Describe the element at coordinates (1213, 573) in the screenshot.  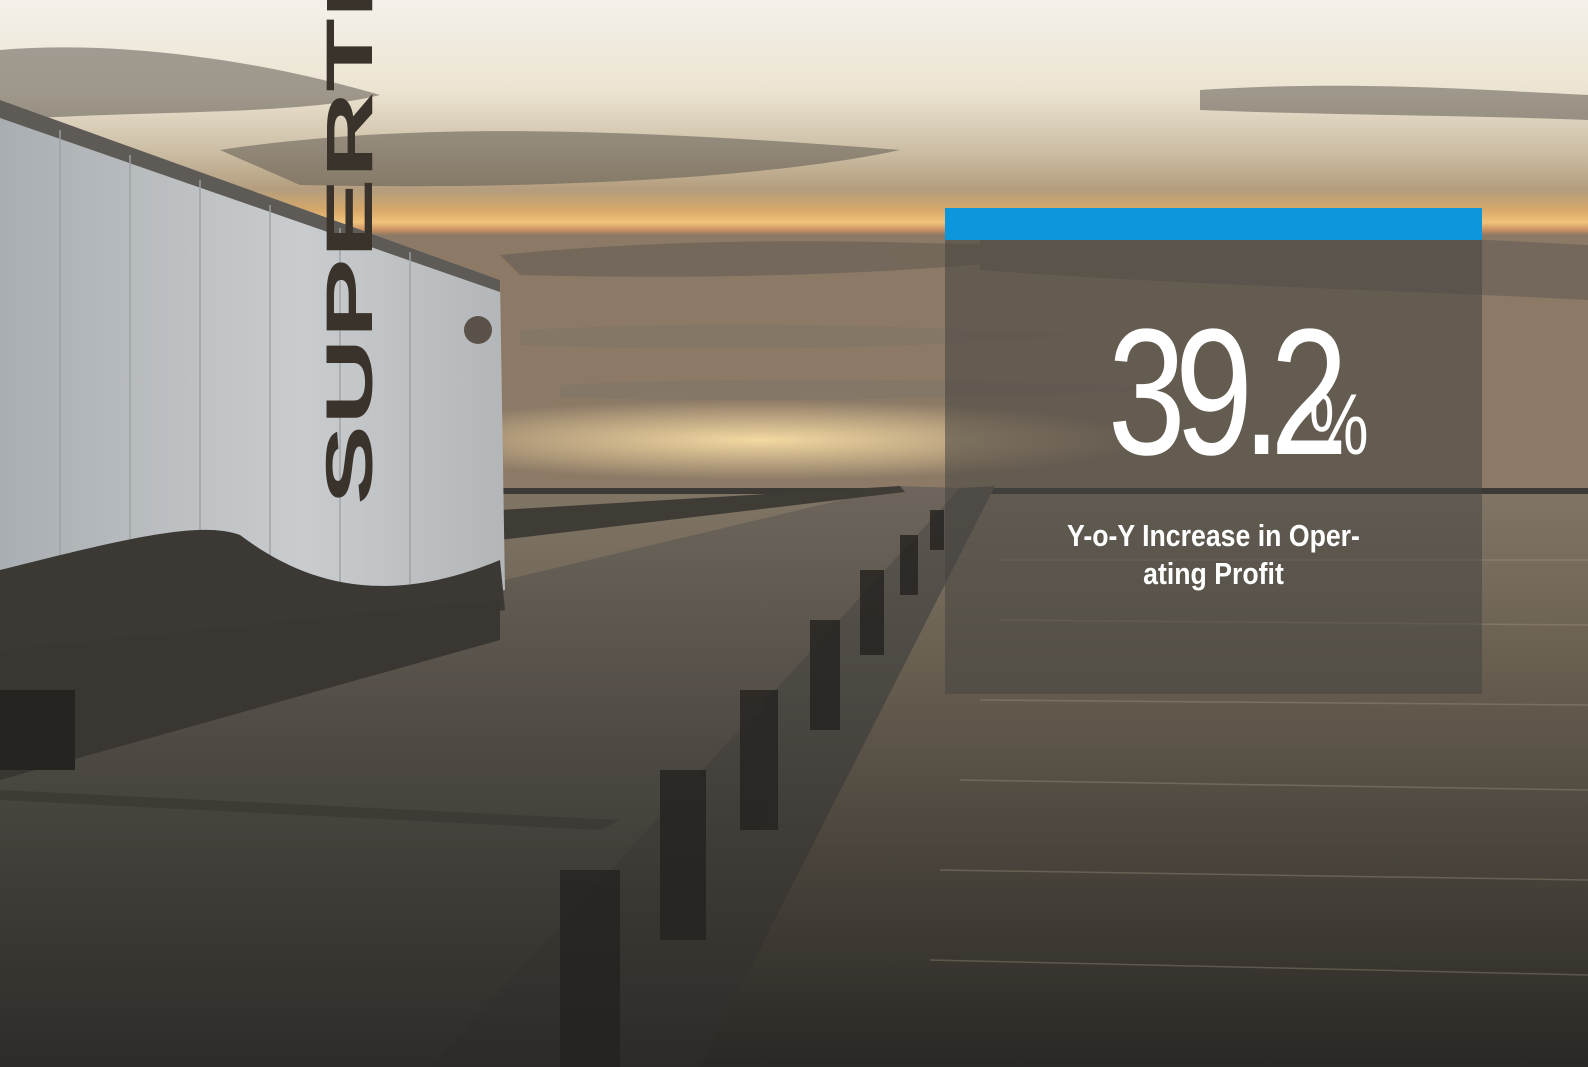
I see `stat-caption-line-2: ating Profit` at that location.